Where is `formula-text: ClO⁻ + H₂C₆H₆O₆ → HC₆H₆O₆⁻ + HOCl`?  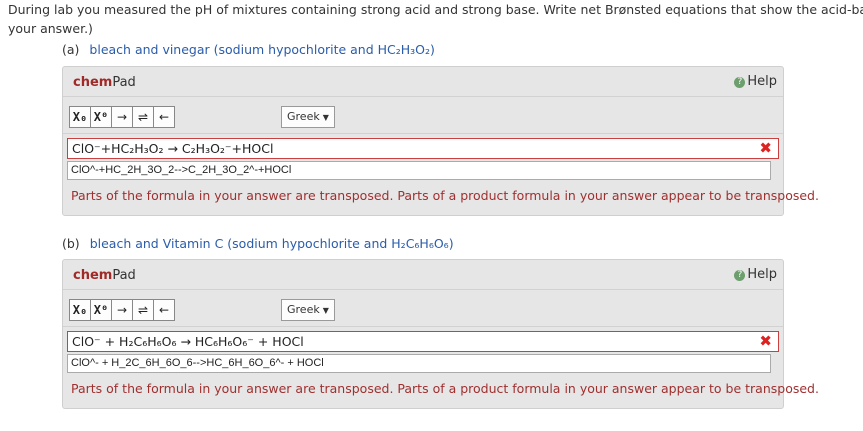 formula-text: ClO⁻ + H₂C₆H₆O₆ → HC₆H₆O₆⁻ + HOCl is located at coordinates (188, 341).